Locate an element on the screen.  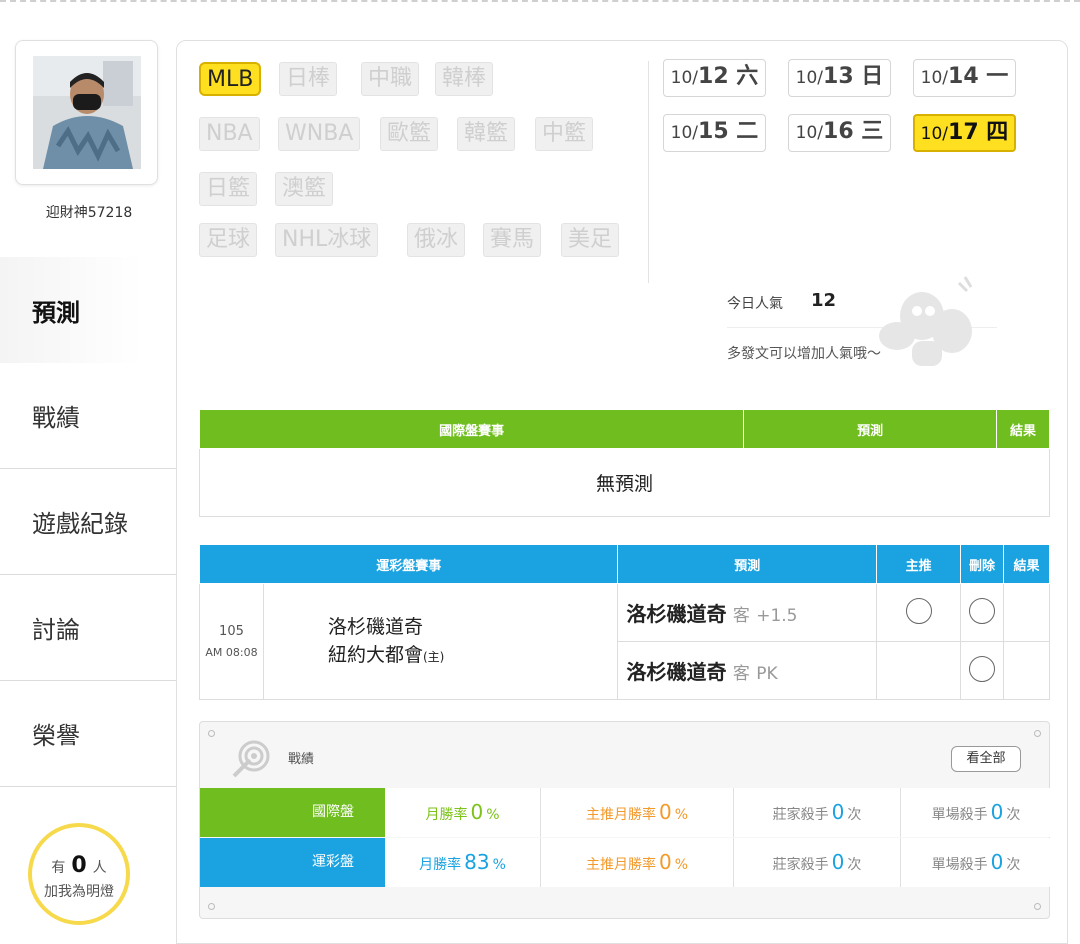
nav-item-label: 遊戲紀錄 is located at coordinates (80, 524).